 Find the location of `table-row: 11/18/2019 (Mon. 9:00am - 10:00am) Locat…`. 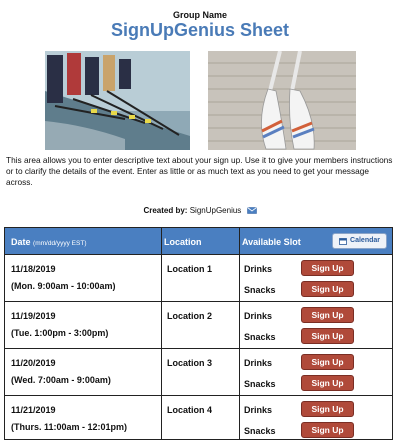

table-row: 11/18/2019 (Mon. 9:00am - 10:00am) Locat… is located at coordinates (198, 277).